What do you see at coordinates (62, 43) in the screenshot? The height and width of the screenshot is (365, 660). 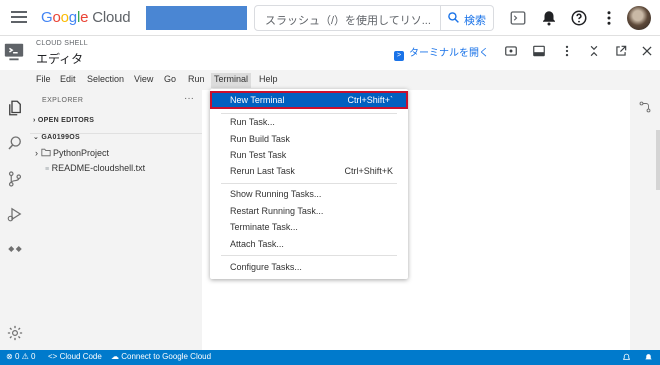 I see `cloud-shell-label: CLOUD SHELL` at bounding box center [62, 43].